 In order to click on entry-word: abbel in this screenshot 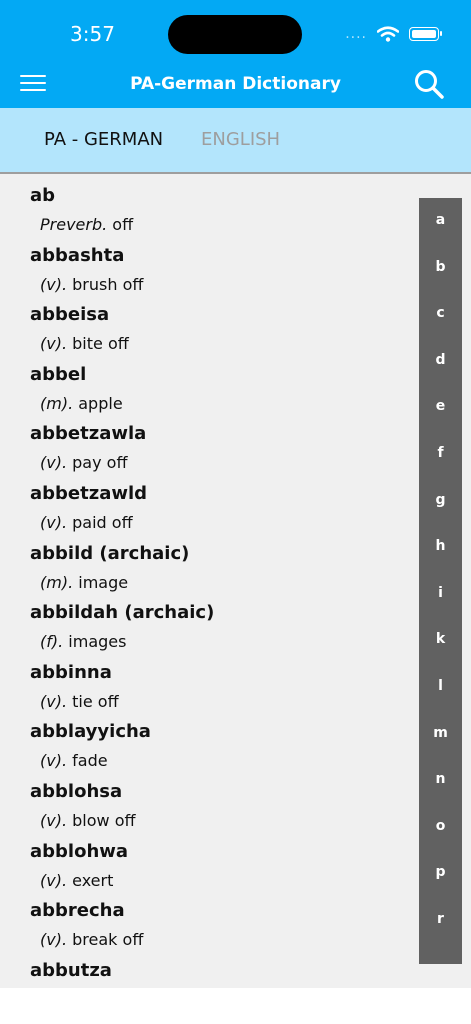, I will do `click(58, 374)`.